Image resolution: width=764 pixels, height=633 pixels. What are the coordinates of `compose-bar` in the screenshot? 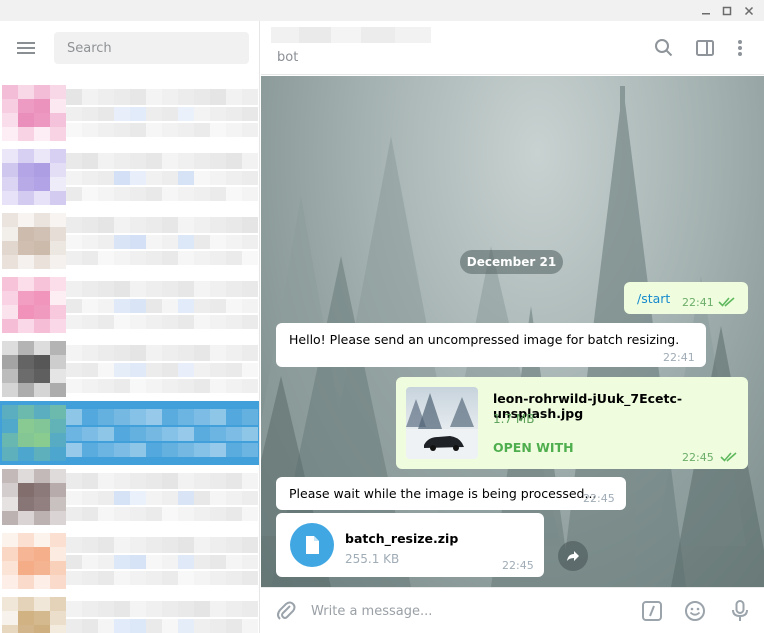 It's located at (512, 610).